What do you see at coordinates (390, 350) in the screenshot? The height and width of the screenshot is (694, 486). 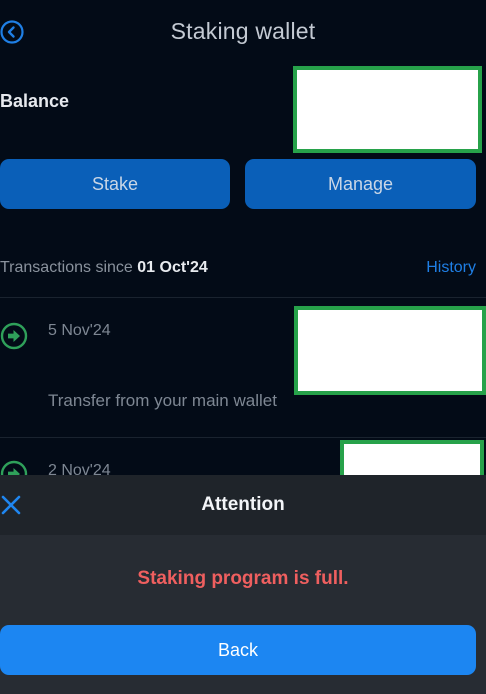 I see `redacted-transaction-amount` at bounding box center [390, 350].